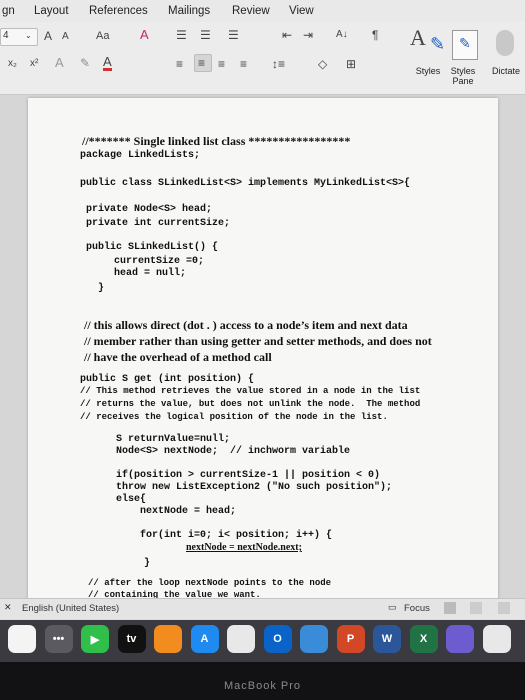 This screenshot has width=525, height=700. Describe the element at coordinates (460, 639) in the screenshot. I see `dock-mirror-icon` at that location.